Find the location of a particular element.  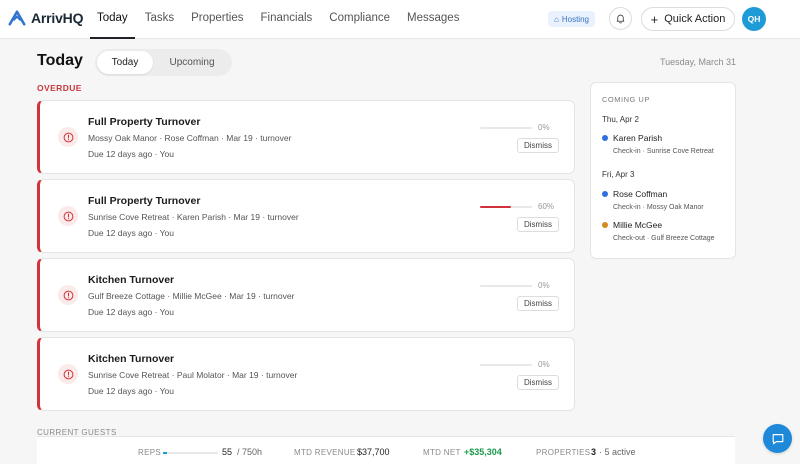

properties-label: PROPERTIES is located at coordinates (563, 452).